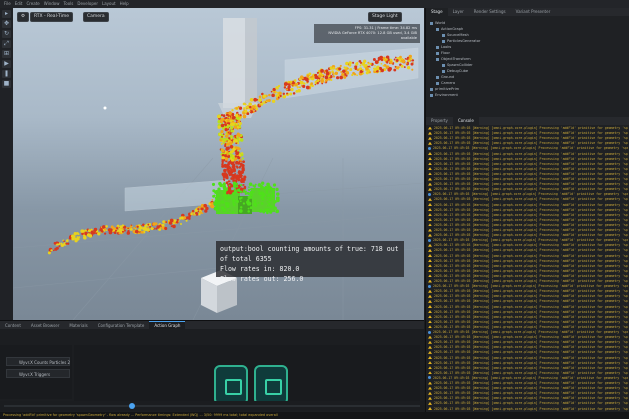 The height and width of the screenshot is (419, 629). What do you see at coordinates (109, 3) in the screenshot?
I see `menu-item-layout: Layout` at bounding box center [109, 3].